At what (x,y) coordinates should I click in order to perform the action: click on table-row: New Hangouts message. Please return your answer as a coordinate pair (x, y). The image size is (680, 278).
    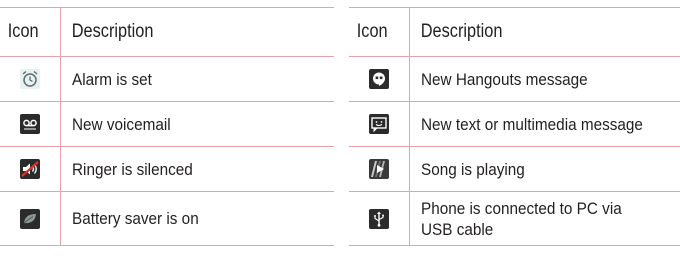
    Looking at the image, I should click on (514, 79).